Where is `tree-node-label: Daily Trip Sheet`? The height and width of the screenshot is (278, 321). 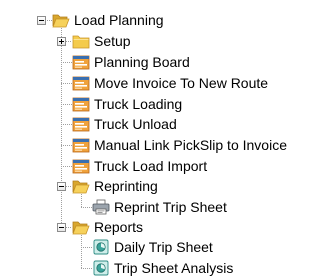 tree-node-label: Daily Trip Sheet is located at coordinates (163, 247).